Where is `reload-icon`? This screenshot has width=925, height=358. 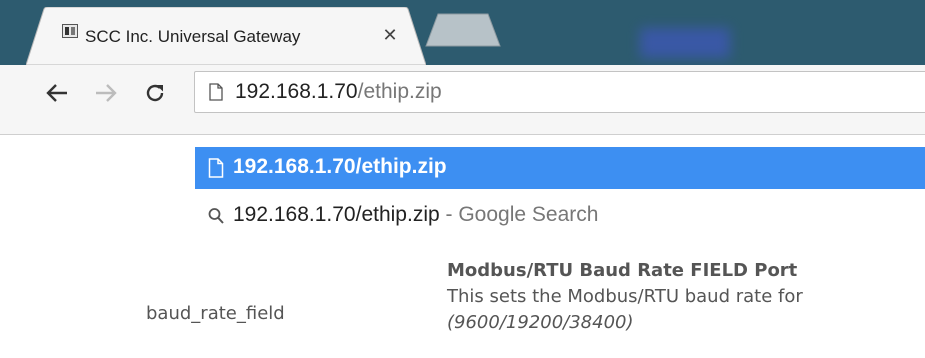 reload-icon is located at coordinates (155, 93).